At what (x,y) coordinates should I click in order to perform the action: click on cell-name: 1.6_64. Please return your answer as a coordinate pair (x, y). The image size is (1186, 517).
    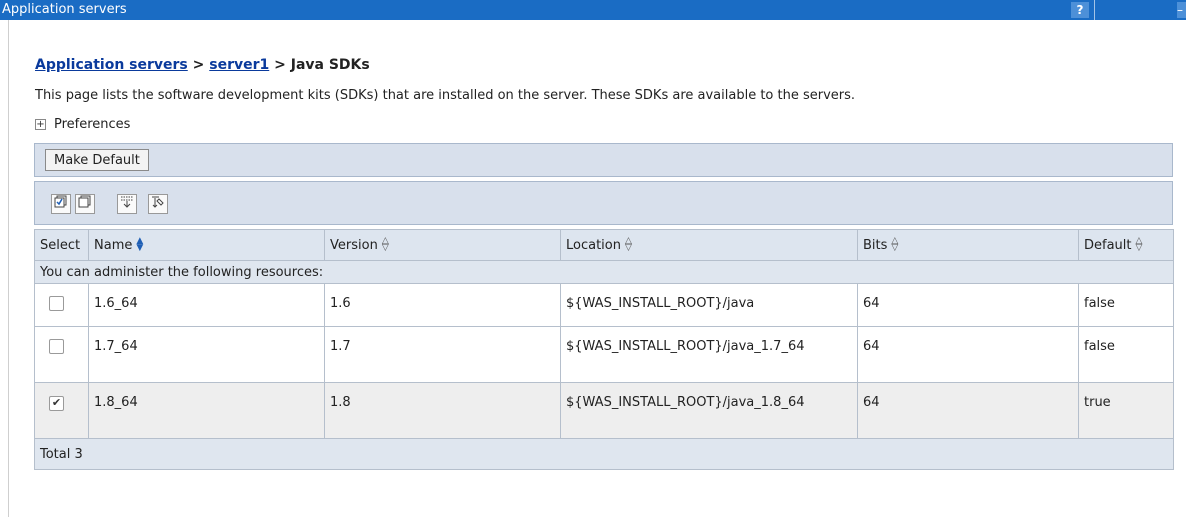
    Looking at the image, I should click on (206, 305).